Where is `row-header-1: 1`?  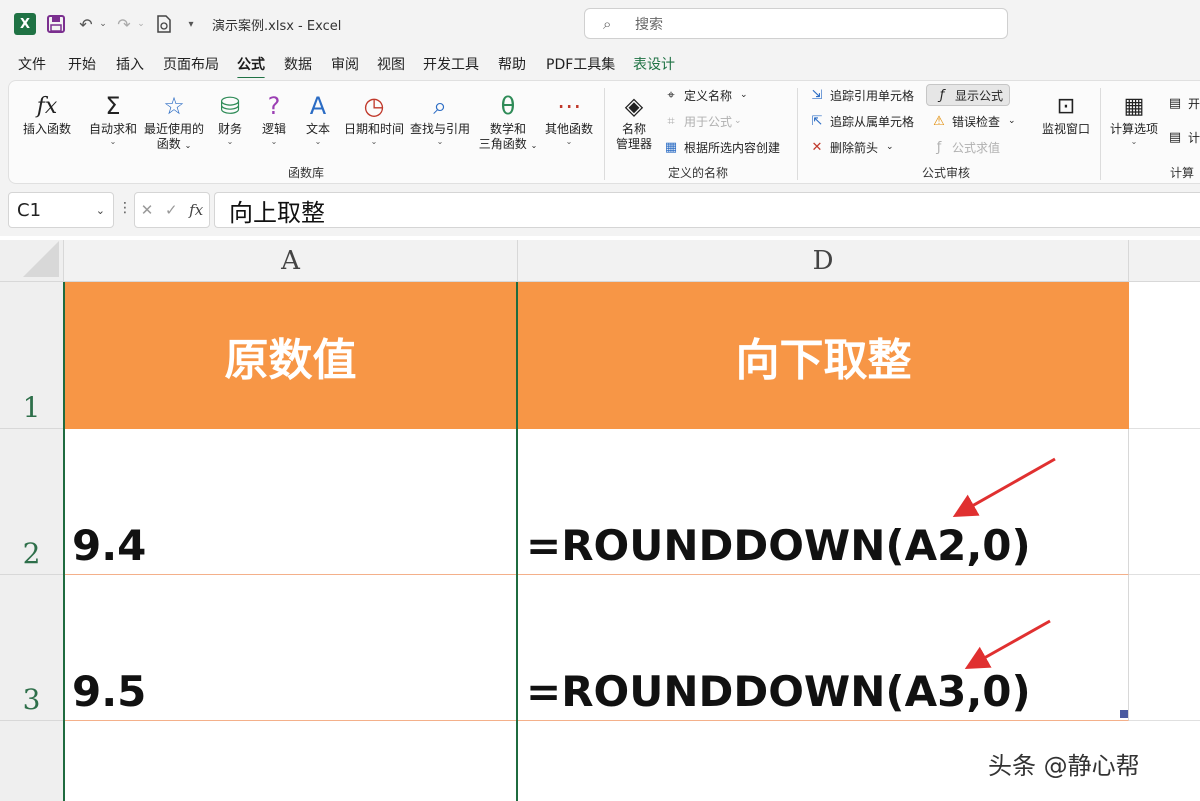 row-header-1: 1 is located at coordinates (32, 355).